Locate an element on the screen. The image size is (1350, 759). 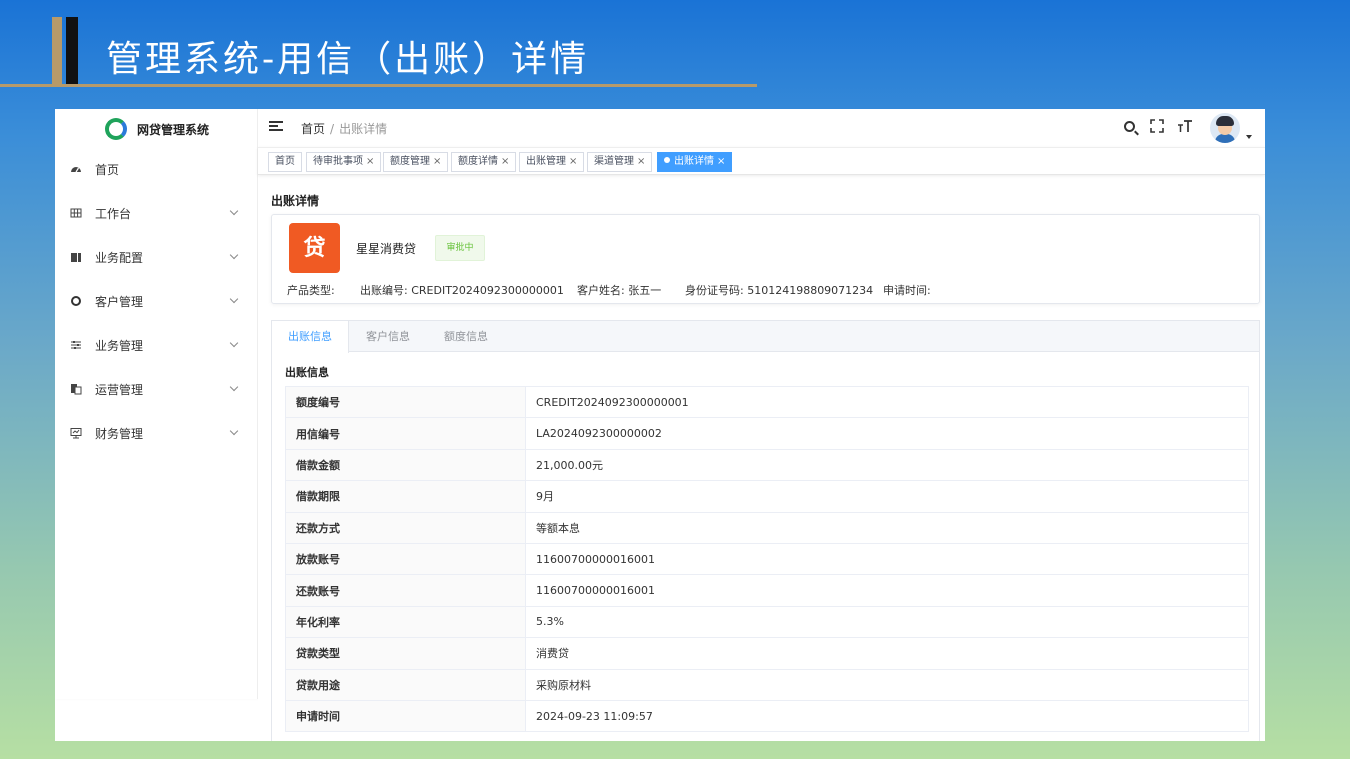
table-row: 额度编号 CREDIT2024092300000001 is located at coordinates (767, 402).